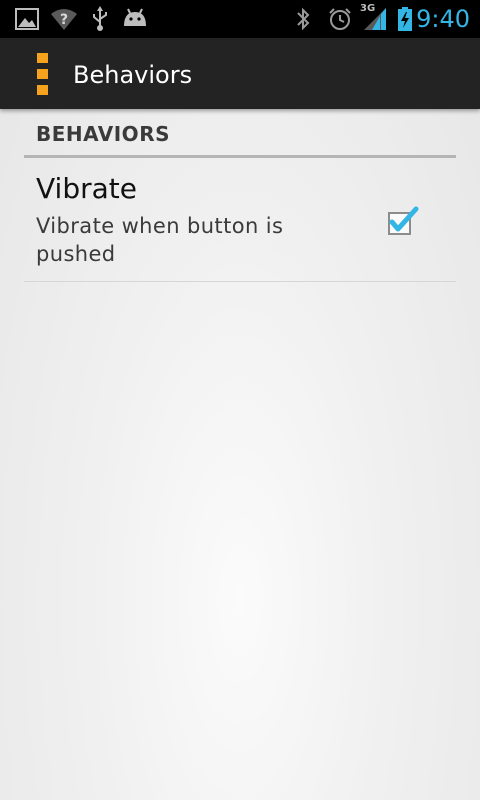 The height and width of the screenshot is (800, 480). What do you see at coordinates (443, 19) in the screenshot?
I see `status-time: 9:40` at bounding box center [443, 19].